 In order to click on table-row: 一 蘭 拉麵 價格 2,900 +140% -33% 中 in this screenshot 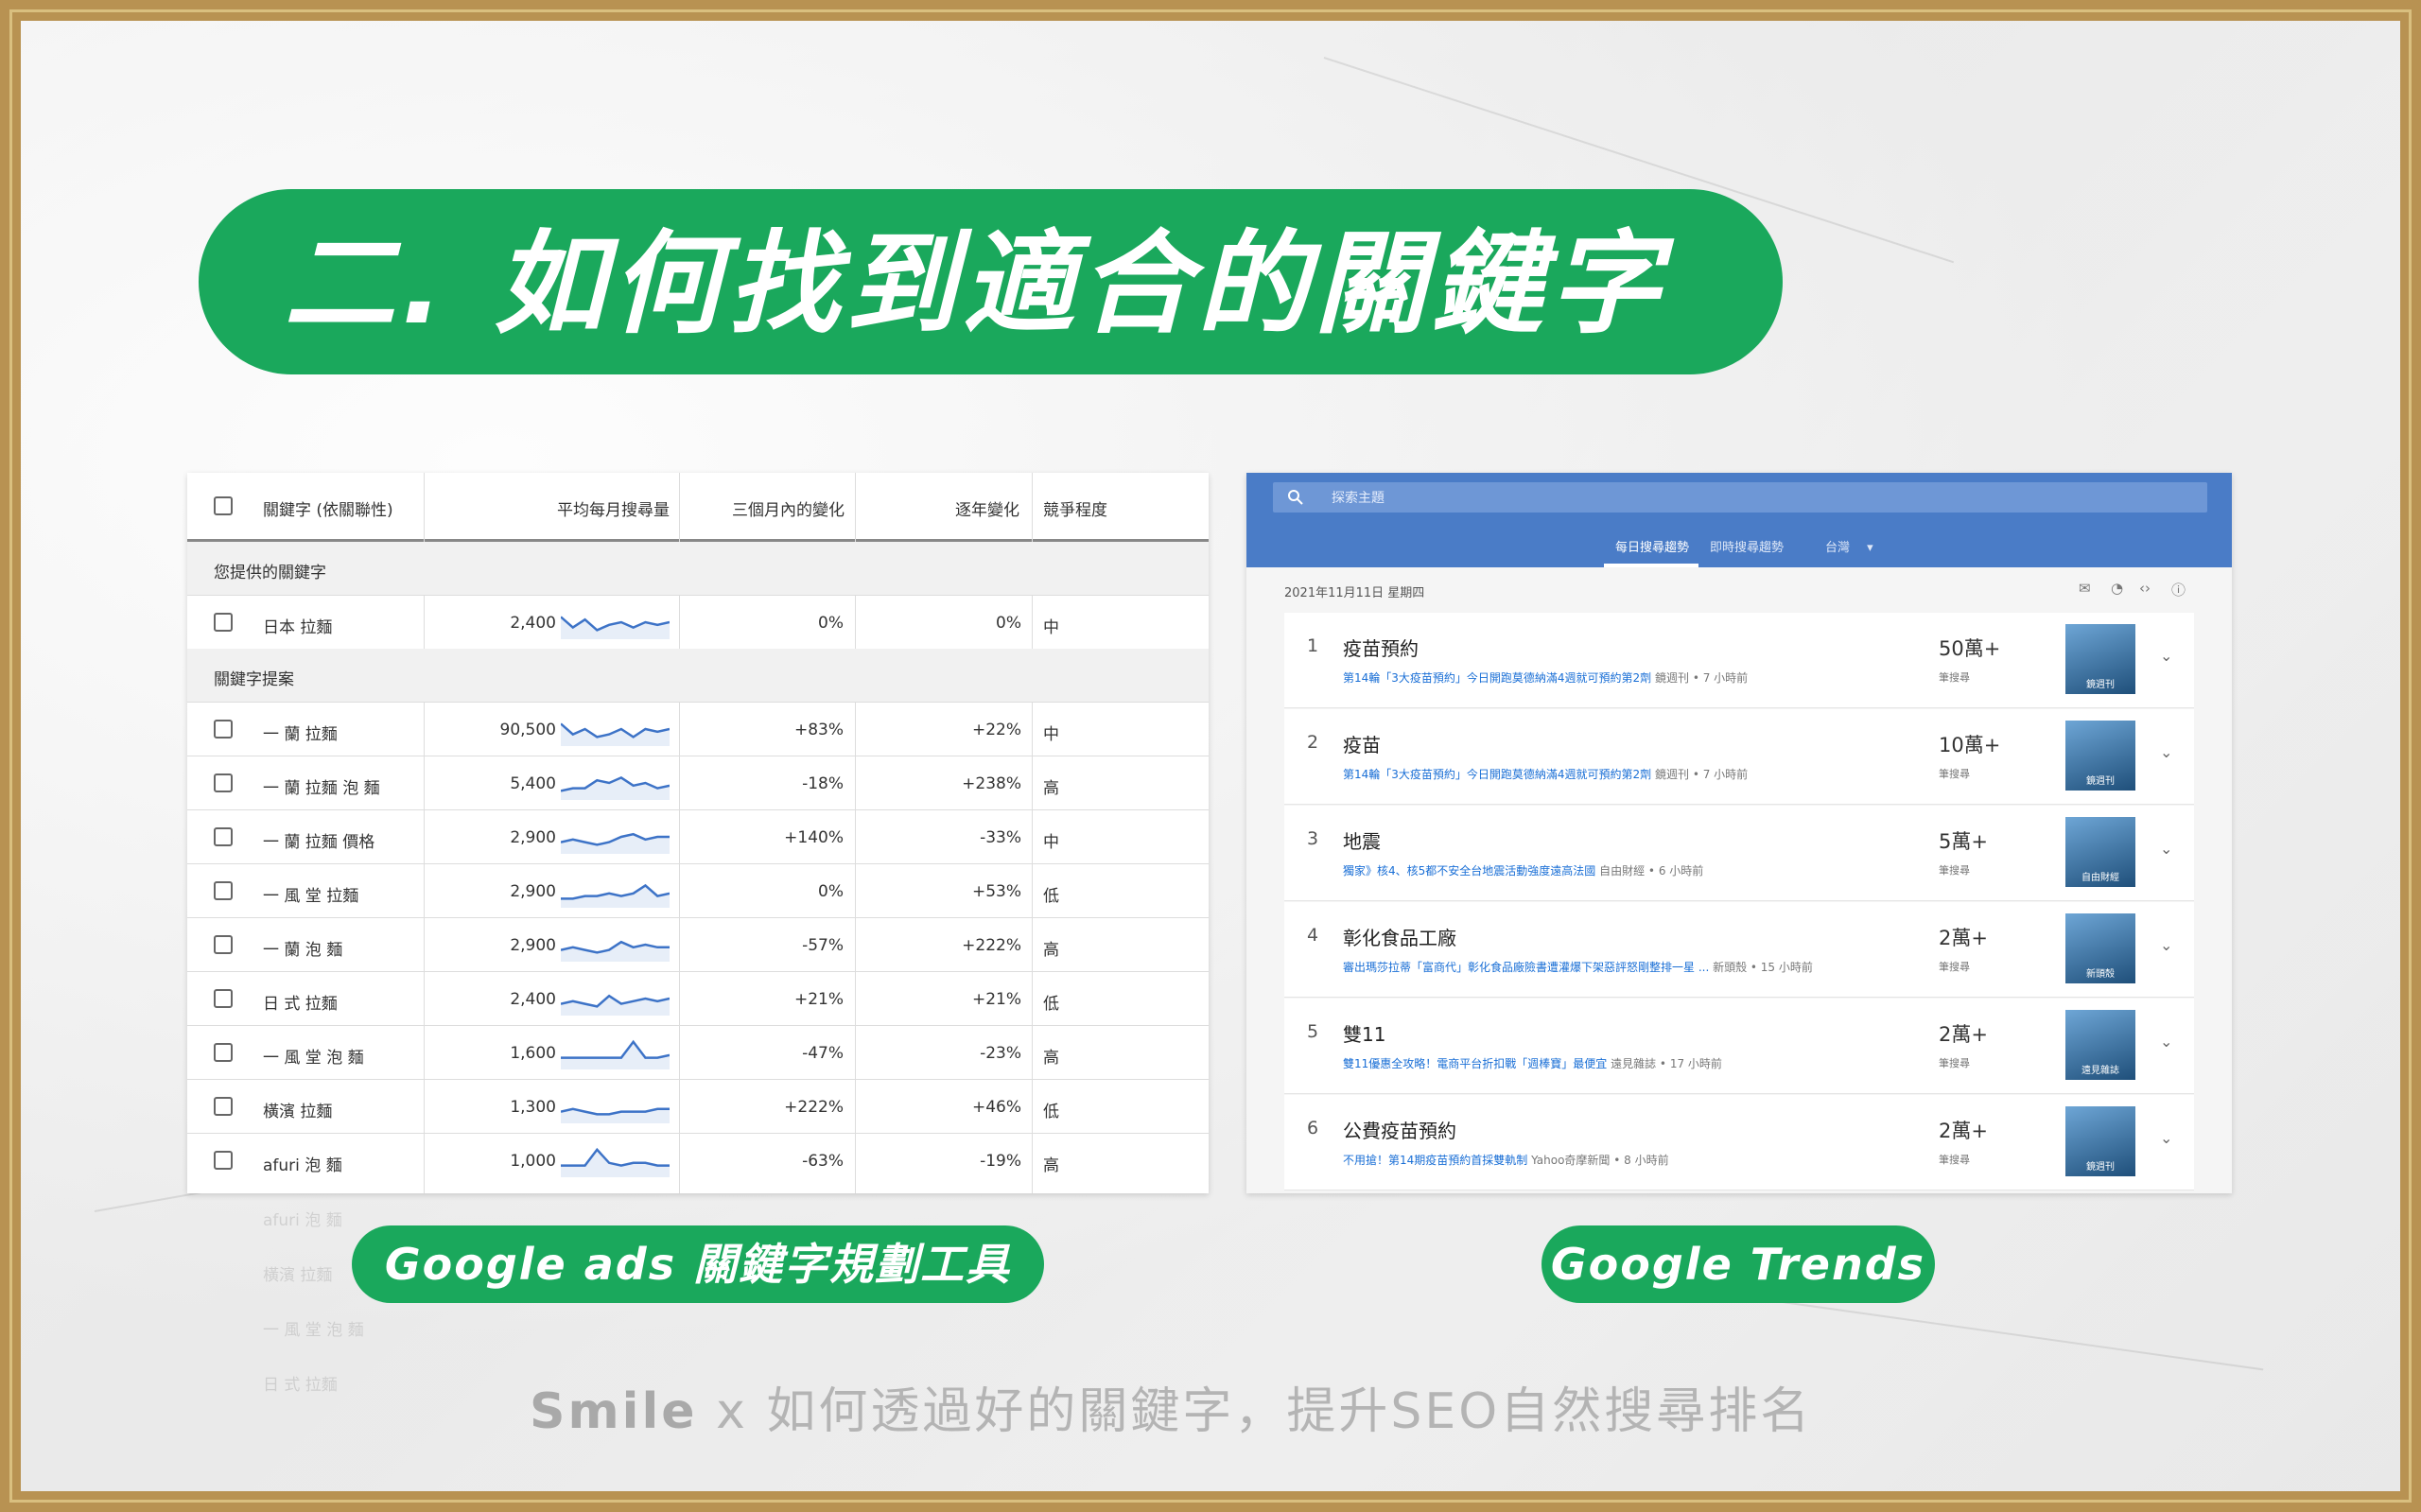, I will do `click(698, 836)`.